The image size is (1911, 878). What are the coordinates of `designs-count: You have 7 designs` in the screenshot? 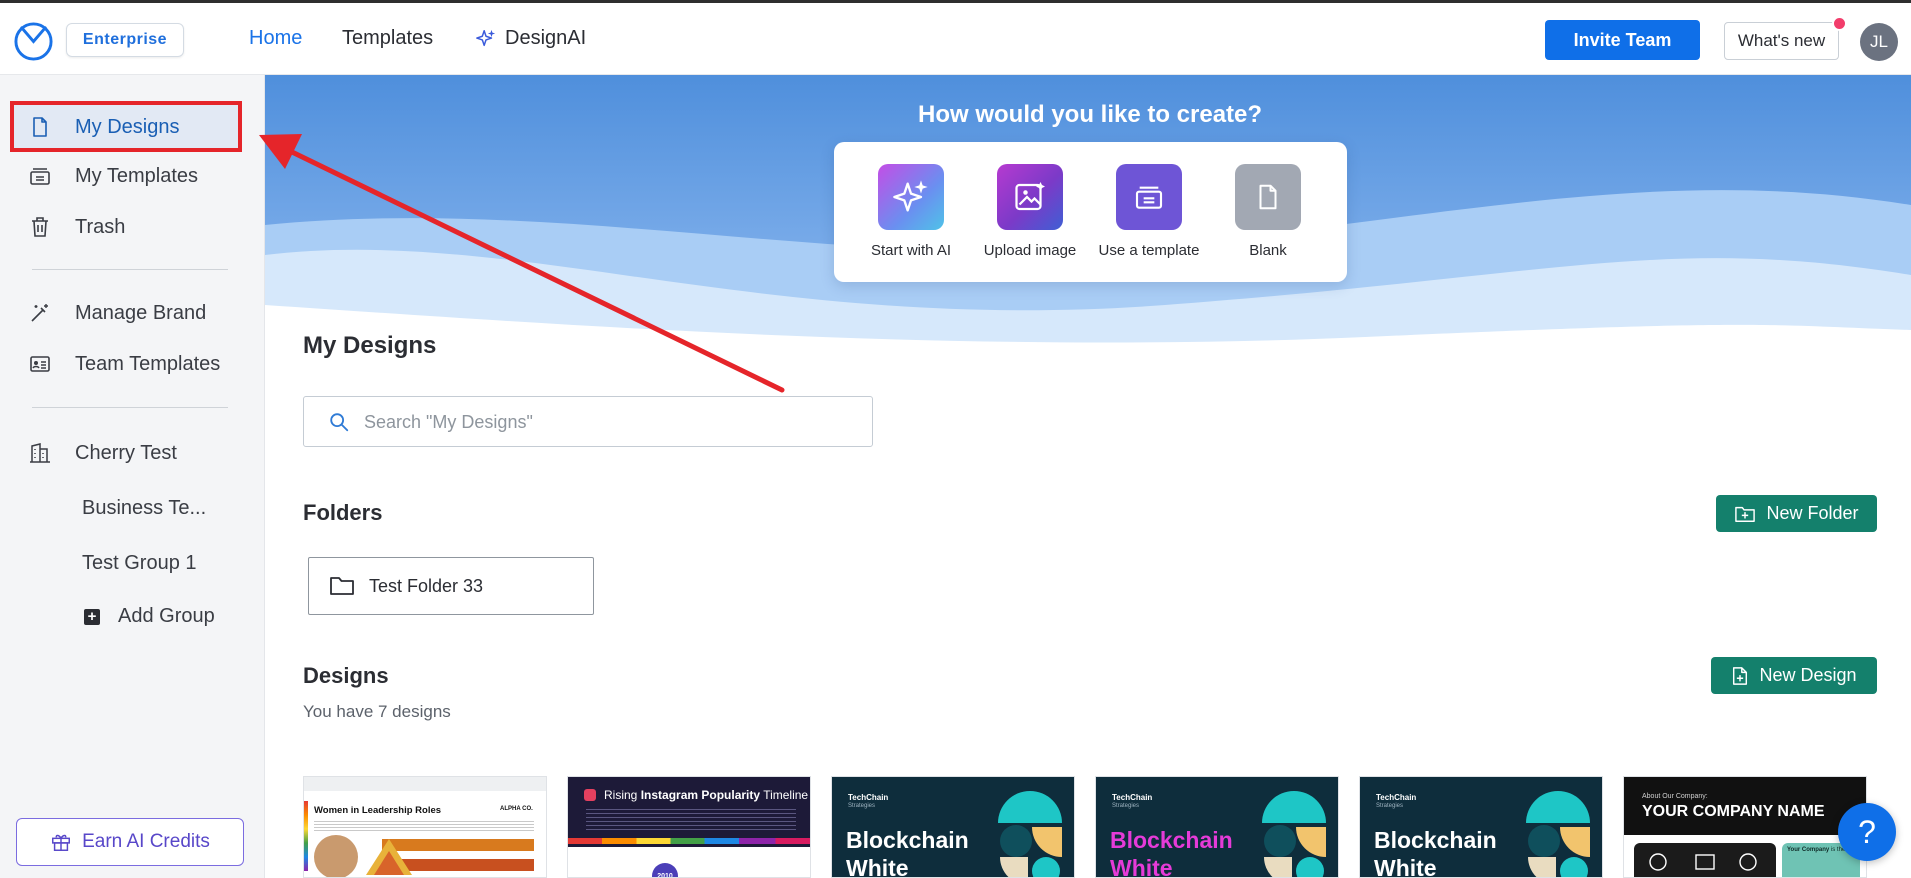 It's located at (377, 711).